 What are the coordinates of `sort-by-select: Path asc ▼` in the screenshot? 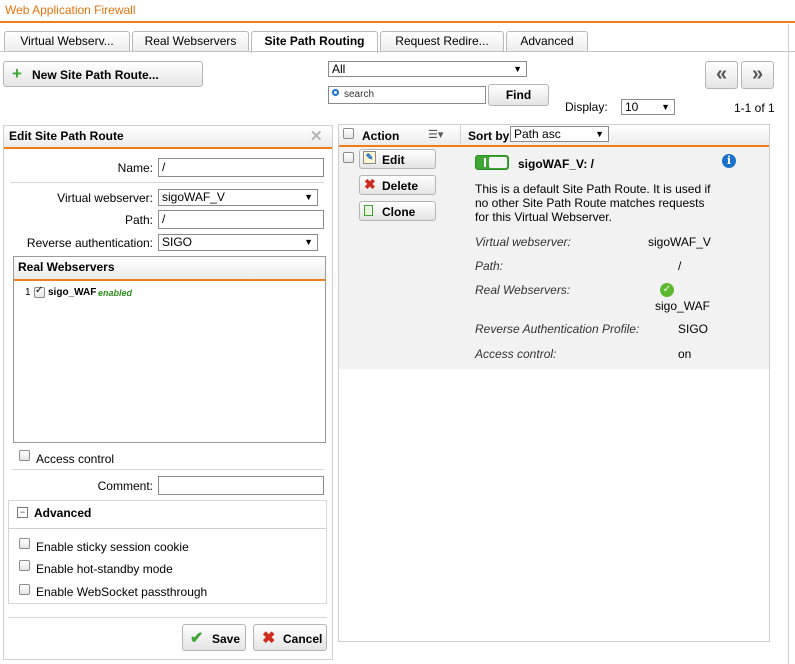 It's located at (559, 134).